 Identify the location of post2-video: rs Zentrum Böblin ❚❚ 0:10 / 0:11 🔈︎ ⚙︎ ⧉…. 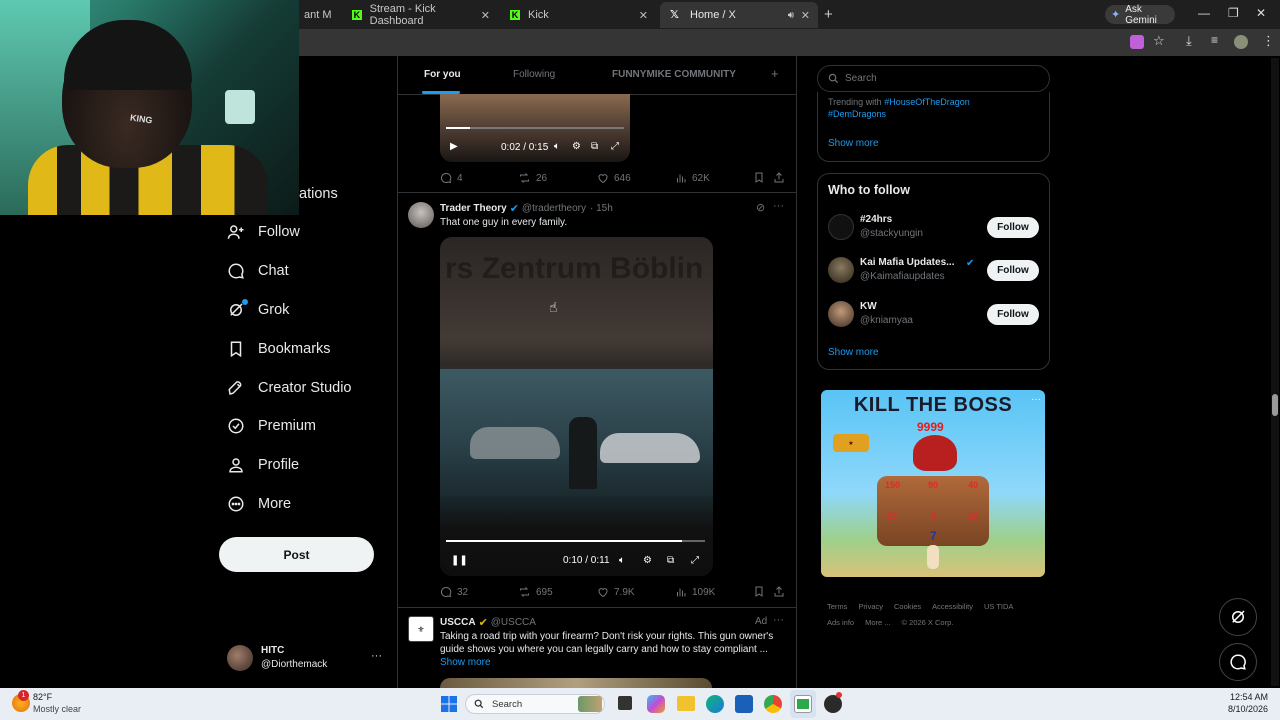
(576, 406).